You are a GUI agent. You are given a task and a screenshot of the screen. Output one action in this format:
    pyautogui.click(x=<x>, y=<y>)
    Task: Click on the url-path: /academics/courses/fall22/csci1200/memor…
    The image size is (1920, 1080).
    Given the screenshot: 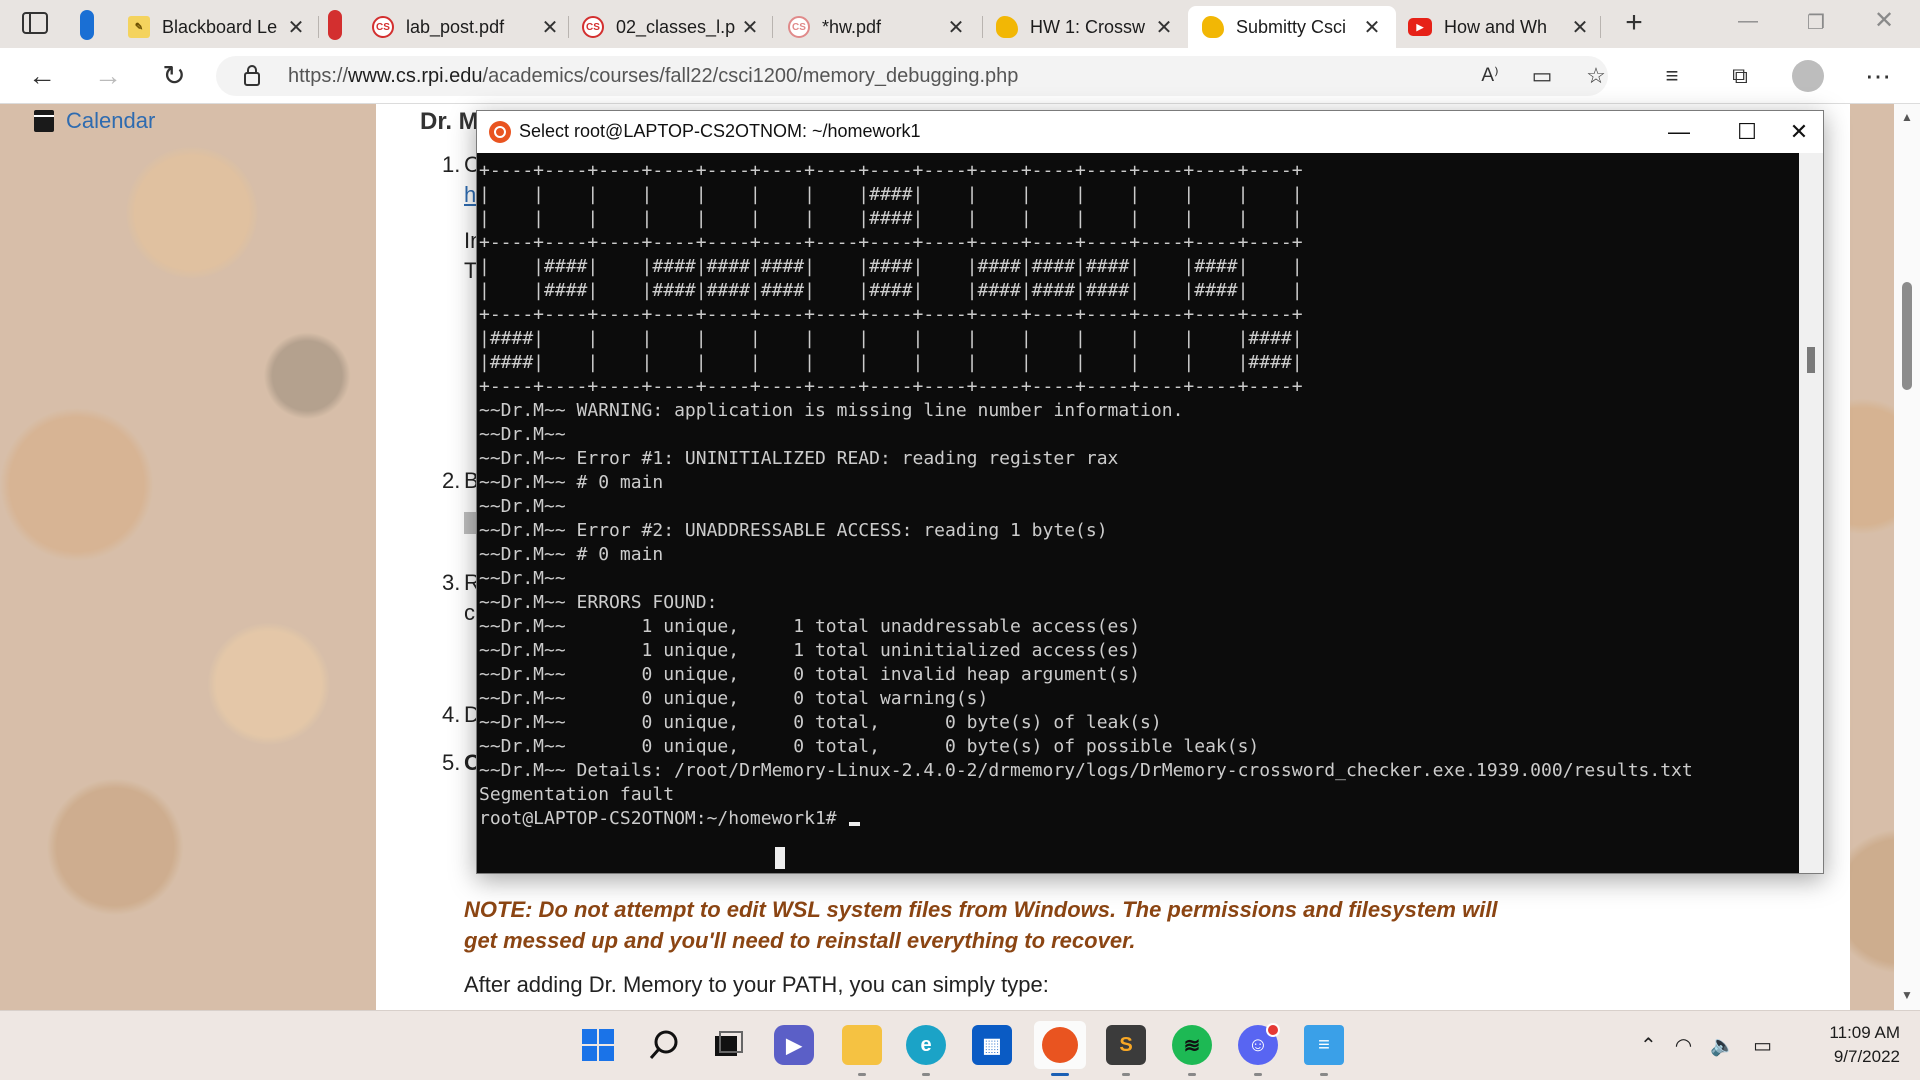 What is the action you would take?
    pyautogui.click(x=750, y=76)
    